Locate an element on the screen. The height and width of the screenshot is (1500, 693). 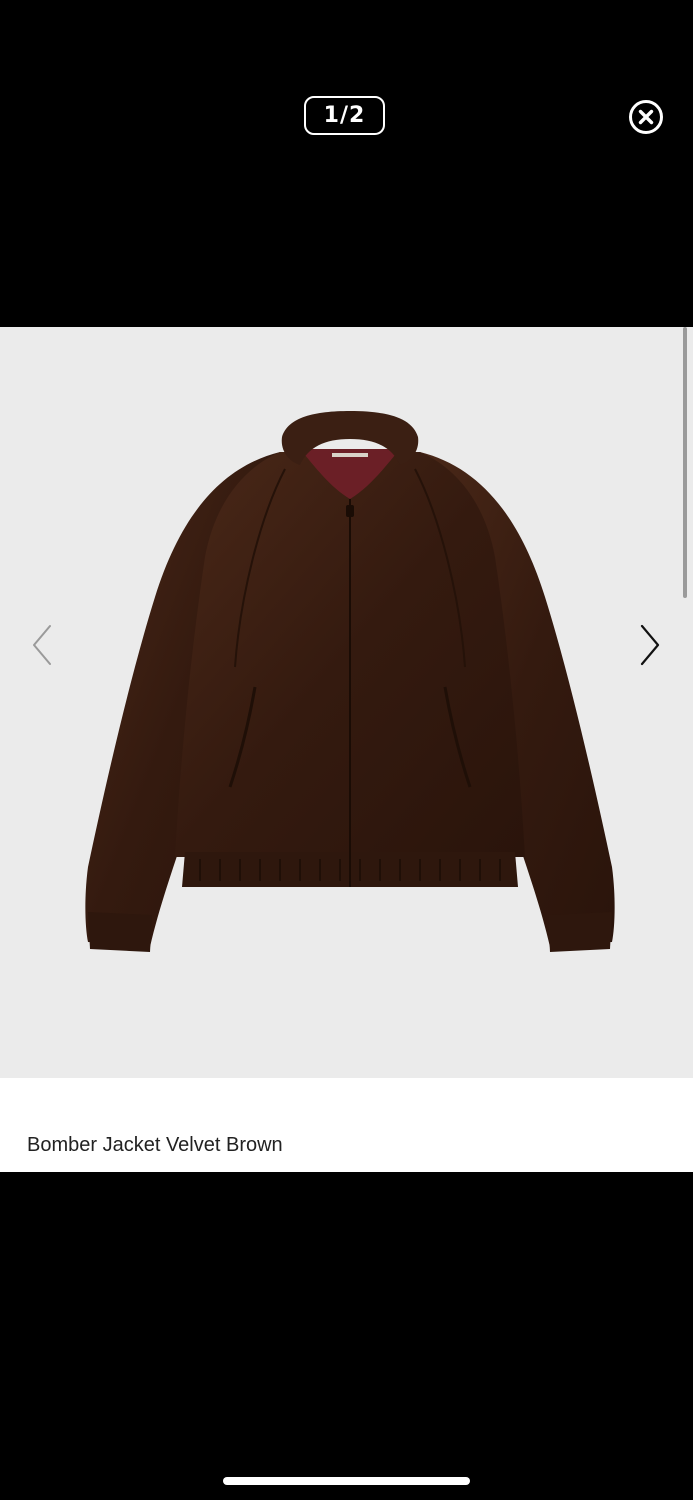
scrollbar is located at coordinates (685, 462).